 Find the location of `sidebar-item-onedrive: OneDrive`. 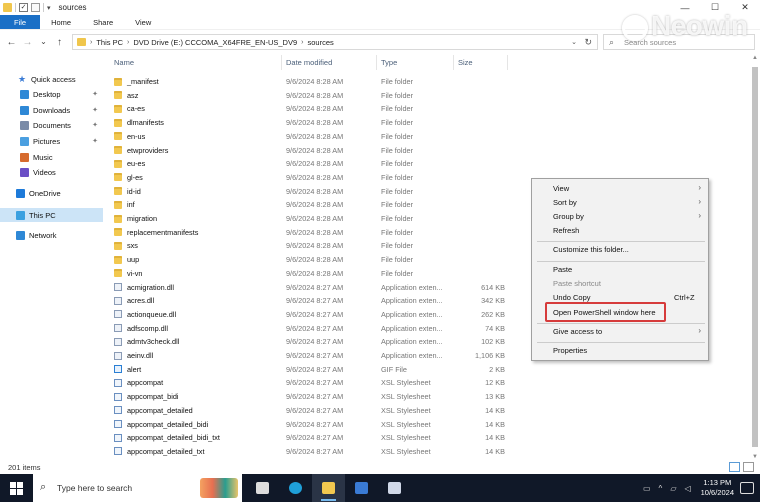

sidebar-item-onedrive: OneDrive is located at coordinates (51, 193).